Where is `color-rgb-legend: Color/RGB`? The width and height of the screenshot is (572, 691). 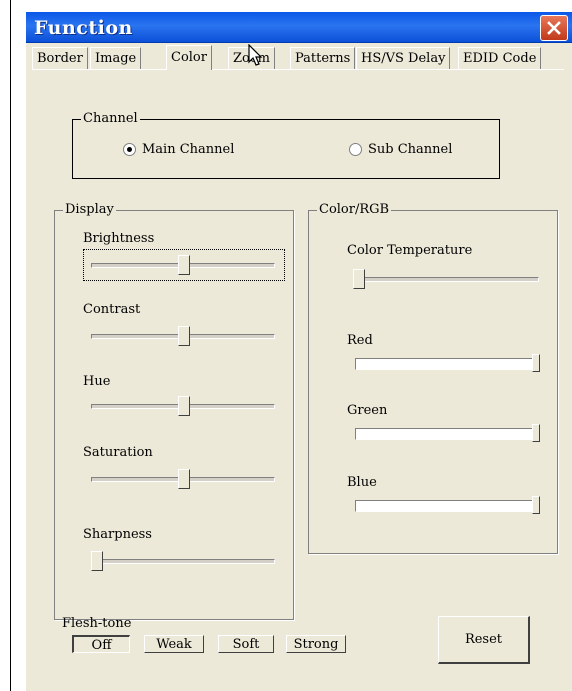 color-rgb-legend: Color/RGB is located at coordinates (354, 209).